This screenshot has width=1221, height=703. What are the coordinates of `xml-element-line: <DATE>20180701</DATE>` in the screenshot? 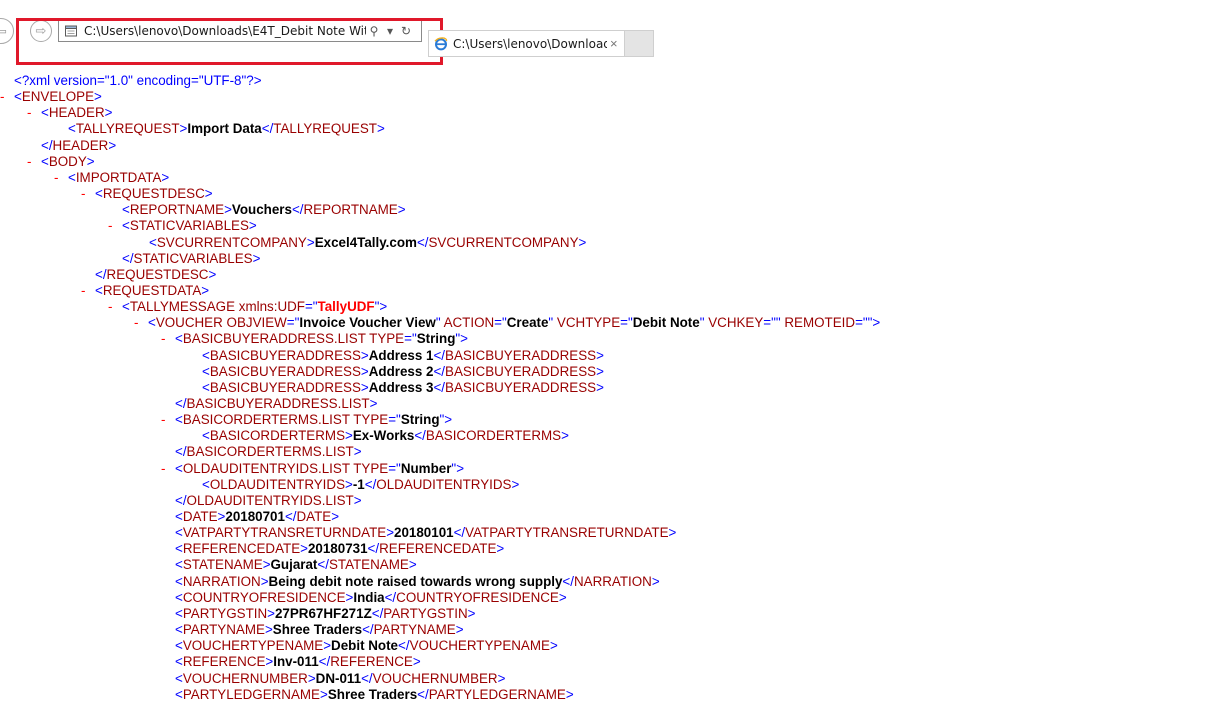 It's located at (257, 517).